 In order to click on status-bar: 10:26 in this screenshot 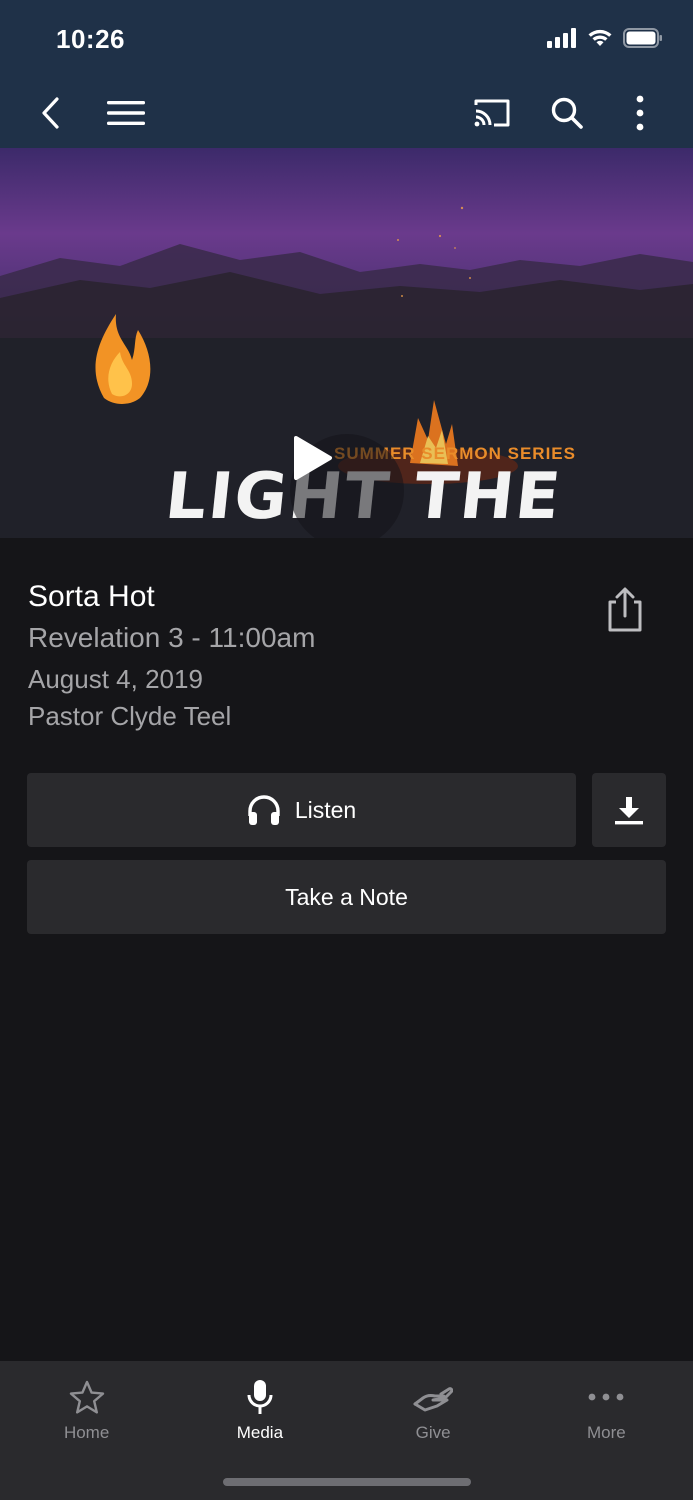, I will do `click(346, 39)`.